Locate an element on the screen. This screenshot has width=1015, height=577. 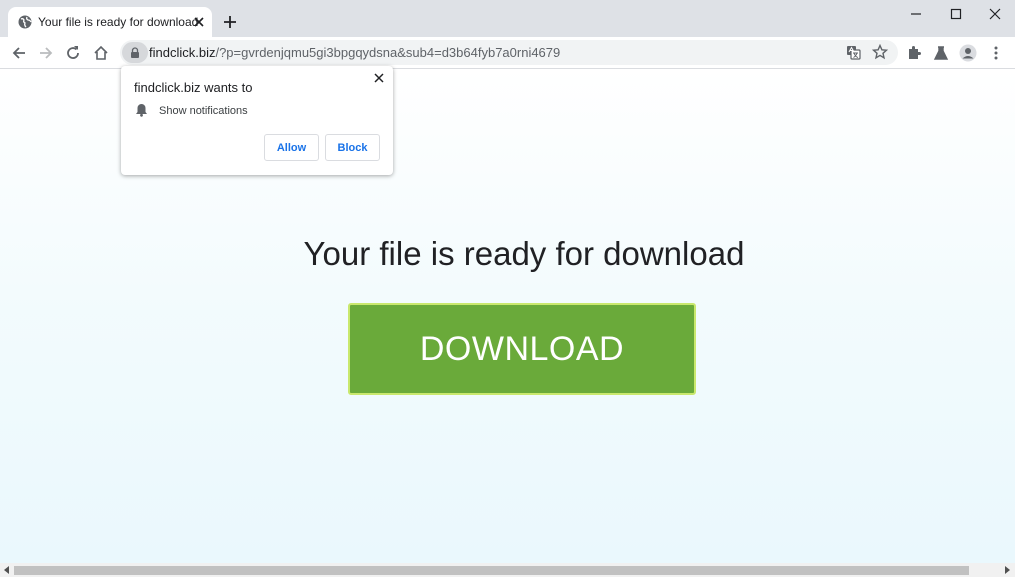
tab-title: Your file is ready for download is located at coordinates (118, 22).